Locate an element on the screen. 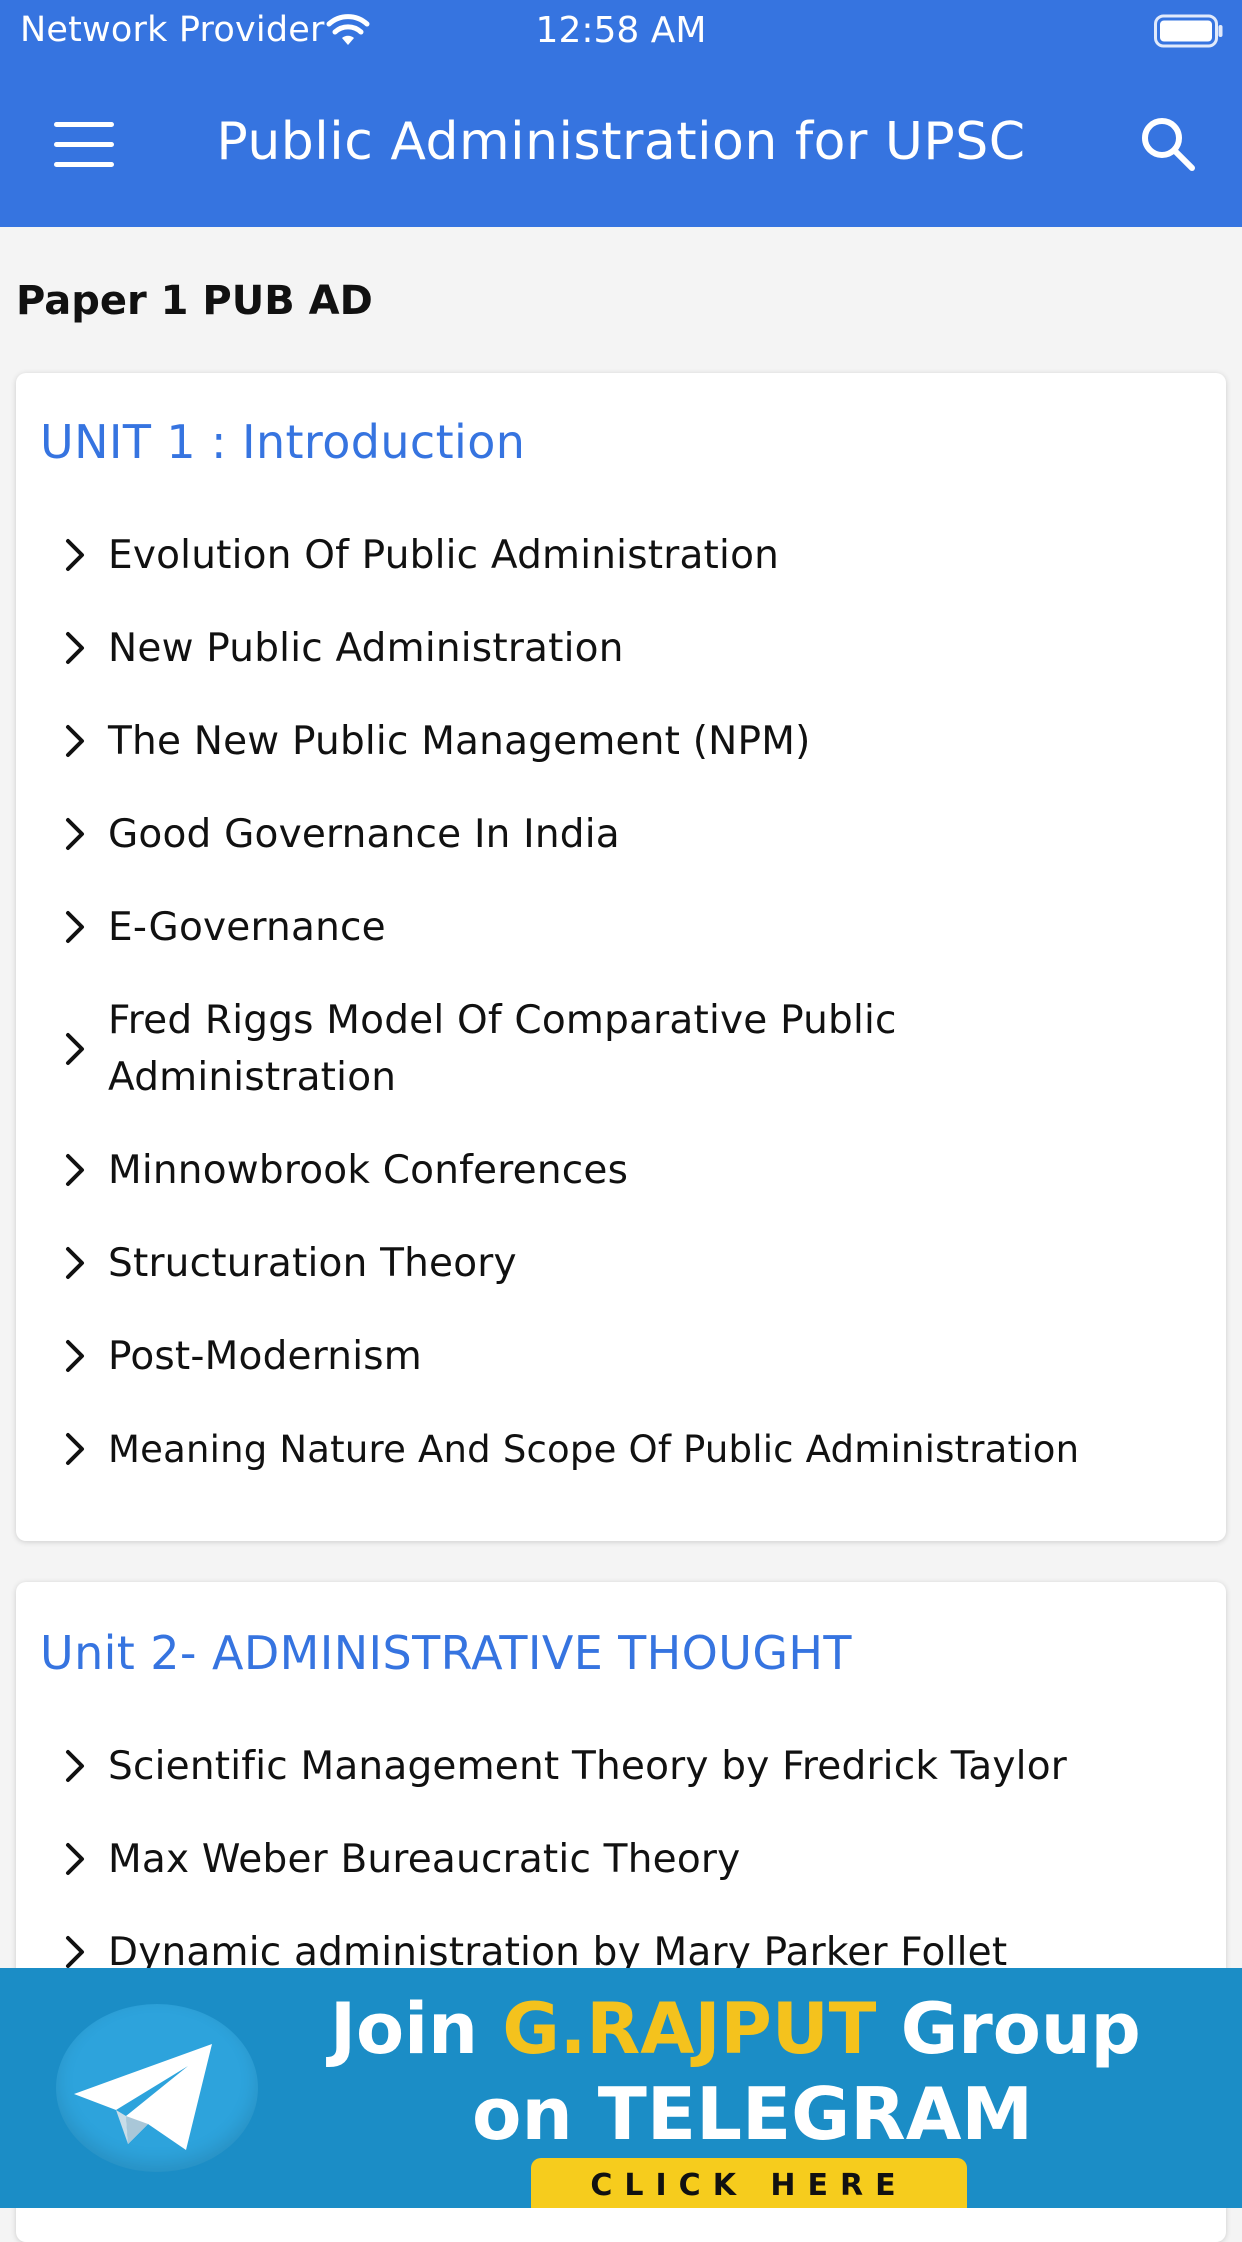 The width and height of the screenshot is (1242, 2242). banner-subheadline: on TELEGRAM is located at coordinates (753, 2114).